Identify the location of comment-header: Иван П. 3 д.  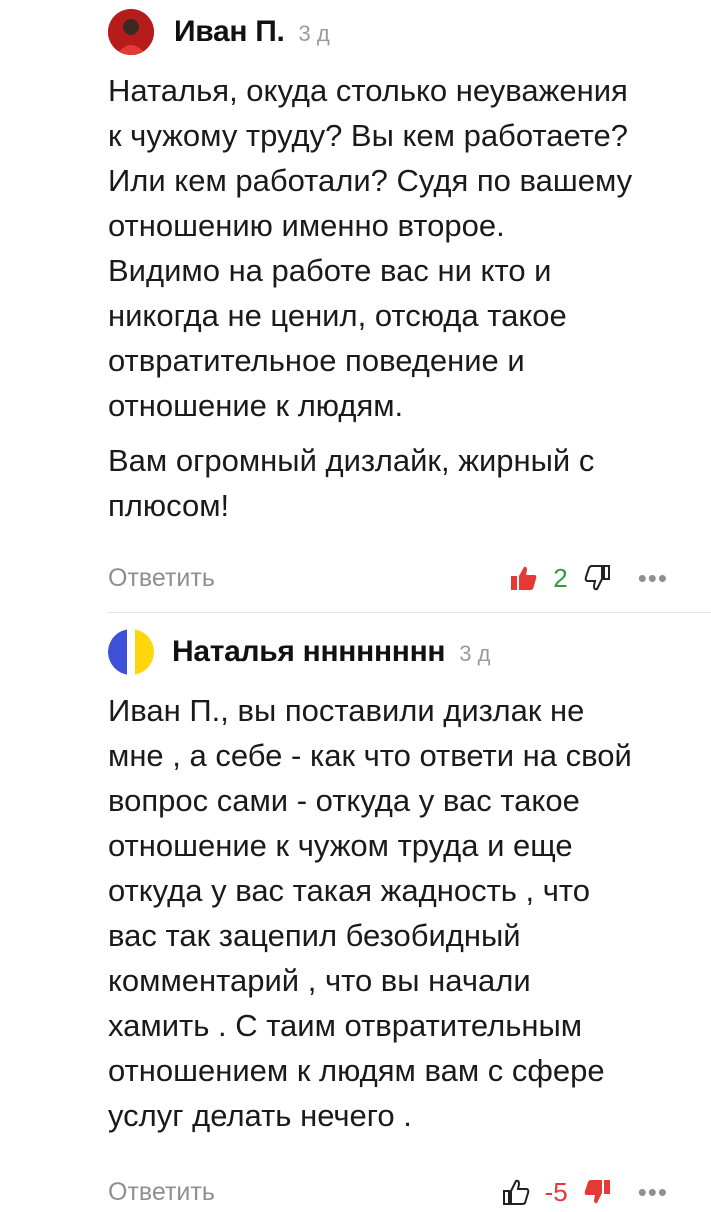
(219, 32).